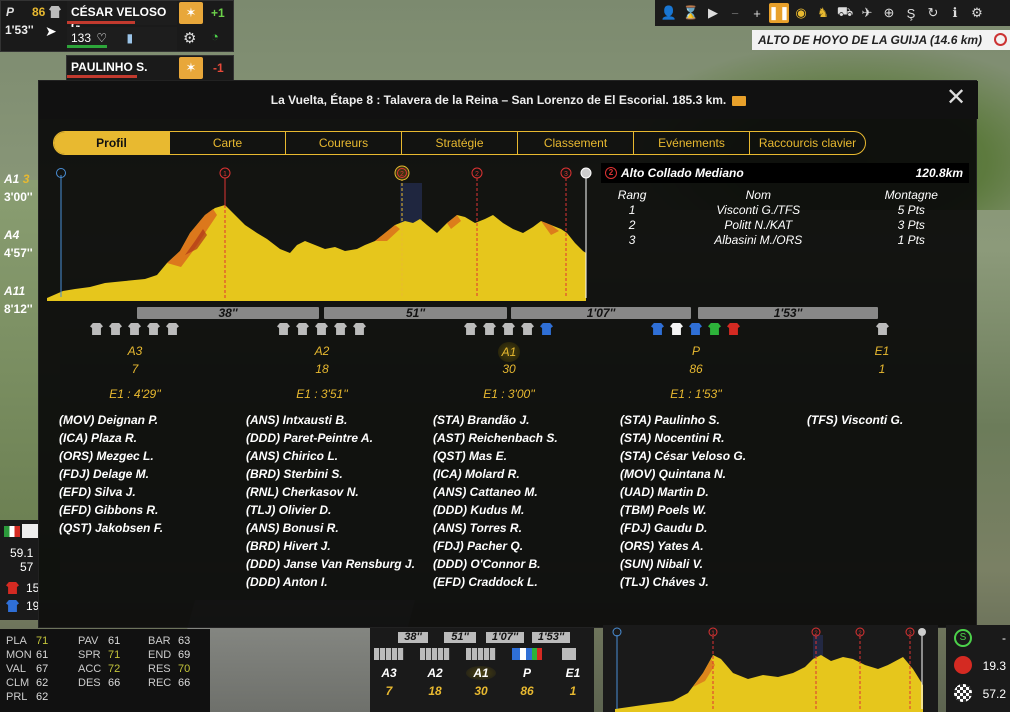  I want to click on rider-entry: (FDJ) Gaudu D., so click(683, 528).